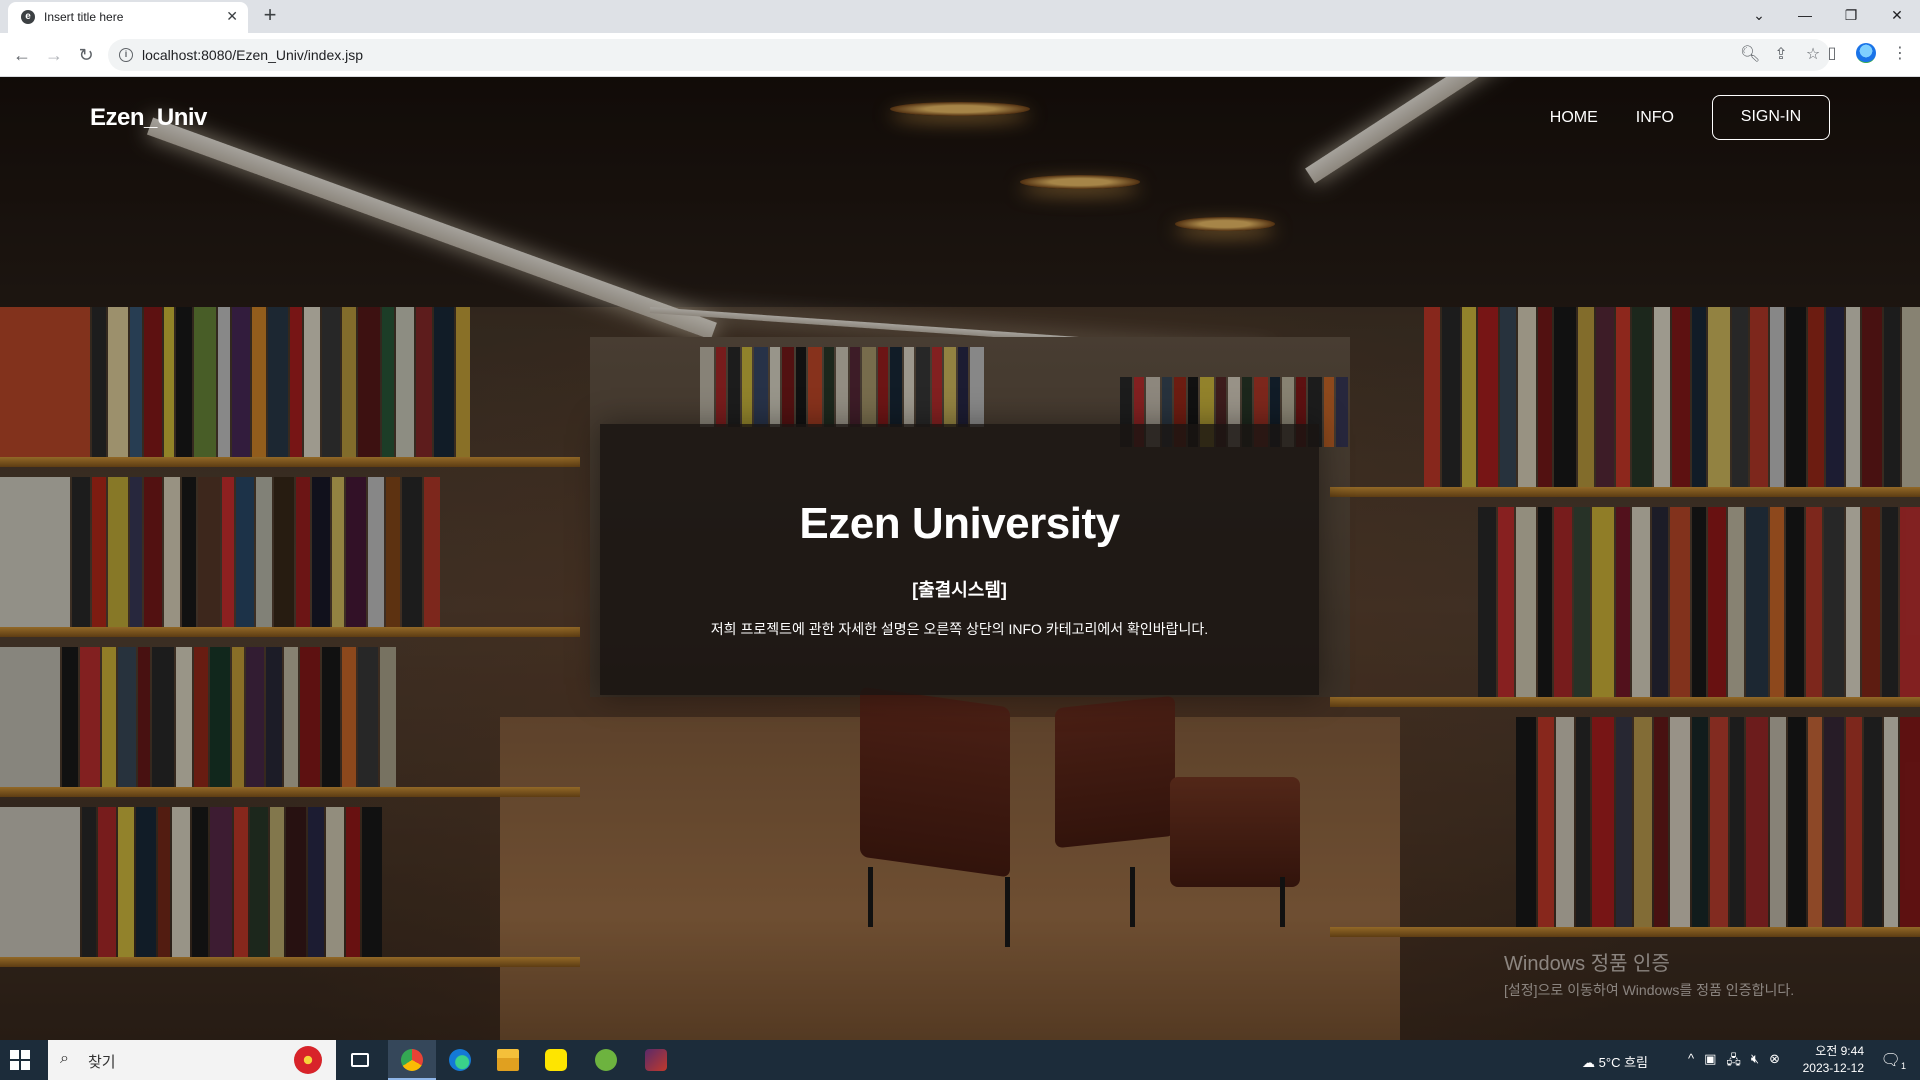  I want to click on notification-count: 1, so click(1903, 1066).